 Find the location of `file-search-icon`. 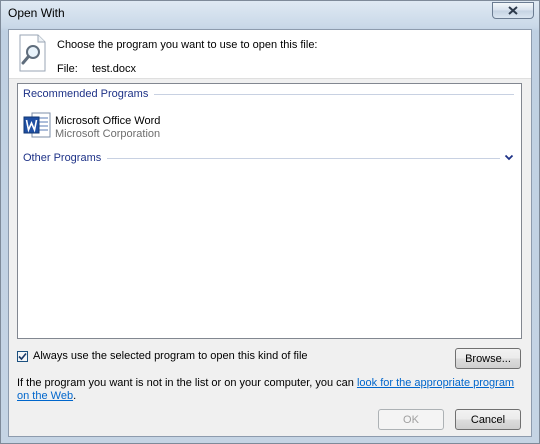

file-search-icon is located at coordinates (32, 53).